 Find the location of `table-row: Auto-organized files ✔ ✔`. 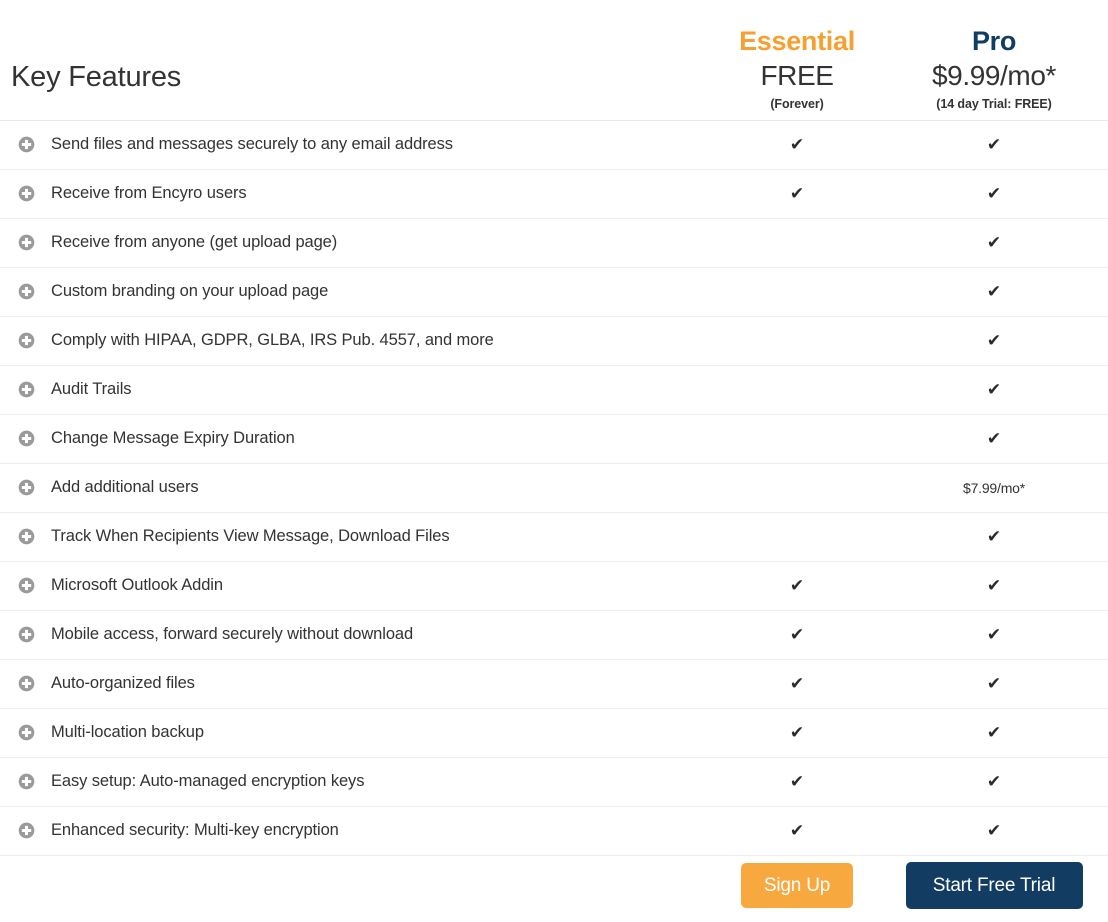

table-row: Auto-organized files ✔ ✔ is located at coordinates (554, 684).